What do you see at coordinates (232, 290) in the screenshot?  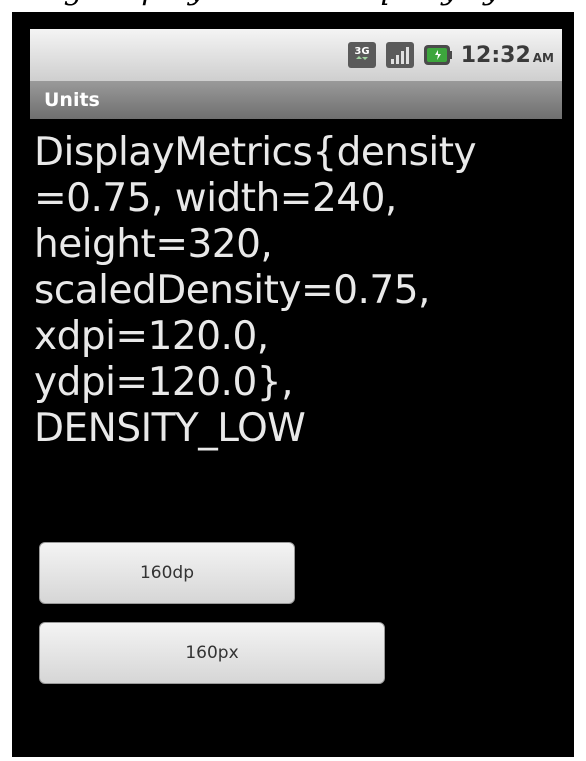 I see `metrics-line: scaledDensity=0.75,` at bounding box center [232, 290].